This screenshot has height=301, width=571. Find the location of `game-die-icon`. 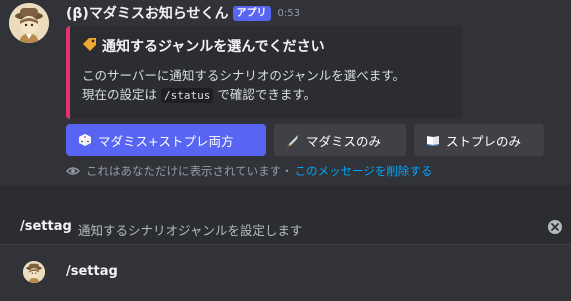

game-die-icon is located at coordinates (85, 140).